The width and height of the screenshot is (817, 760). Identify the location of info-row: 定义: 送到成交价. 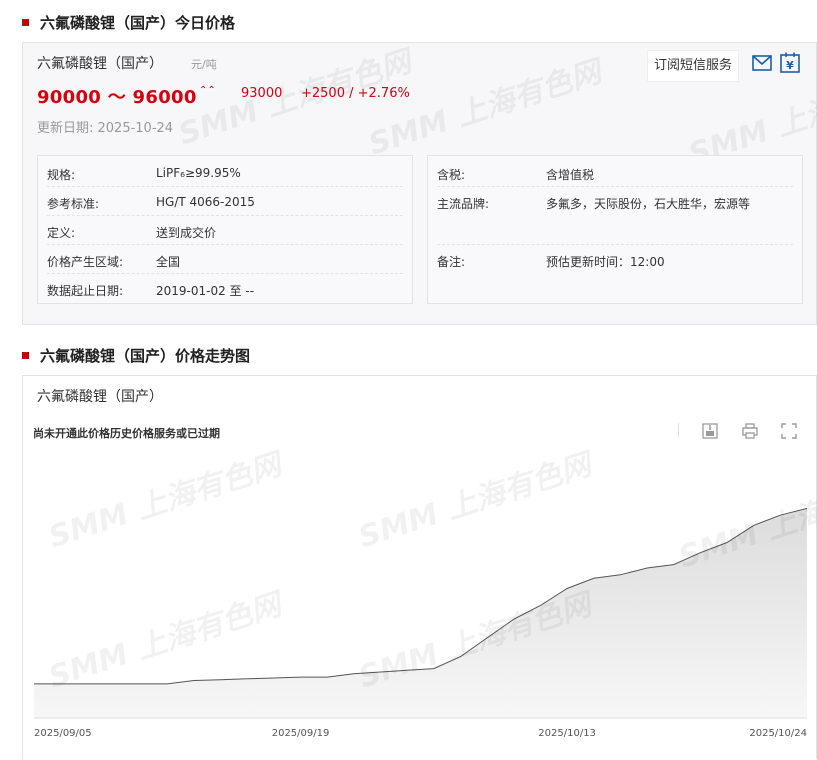
(225, 230).